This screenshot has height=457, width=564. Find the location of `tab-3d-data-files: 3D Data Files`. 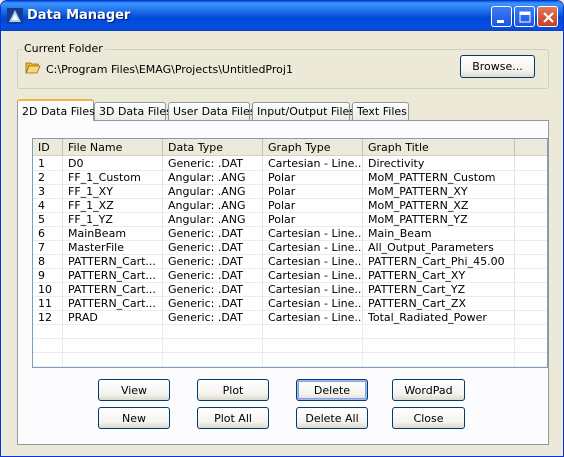

tab-3d-data-files: 3D Data Files is located at coordinates (133, 111).